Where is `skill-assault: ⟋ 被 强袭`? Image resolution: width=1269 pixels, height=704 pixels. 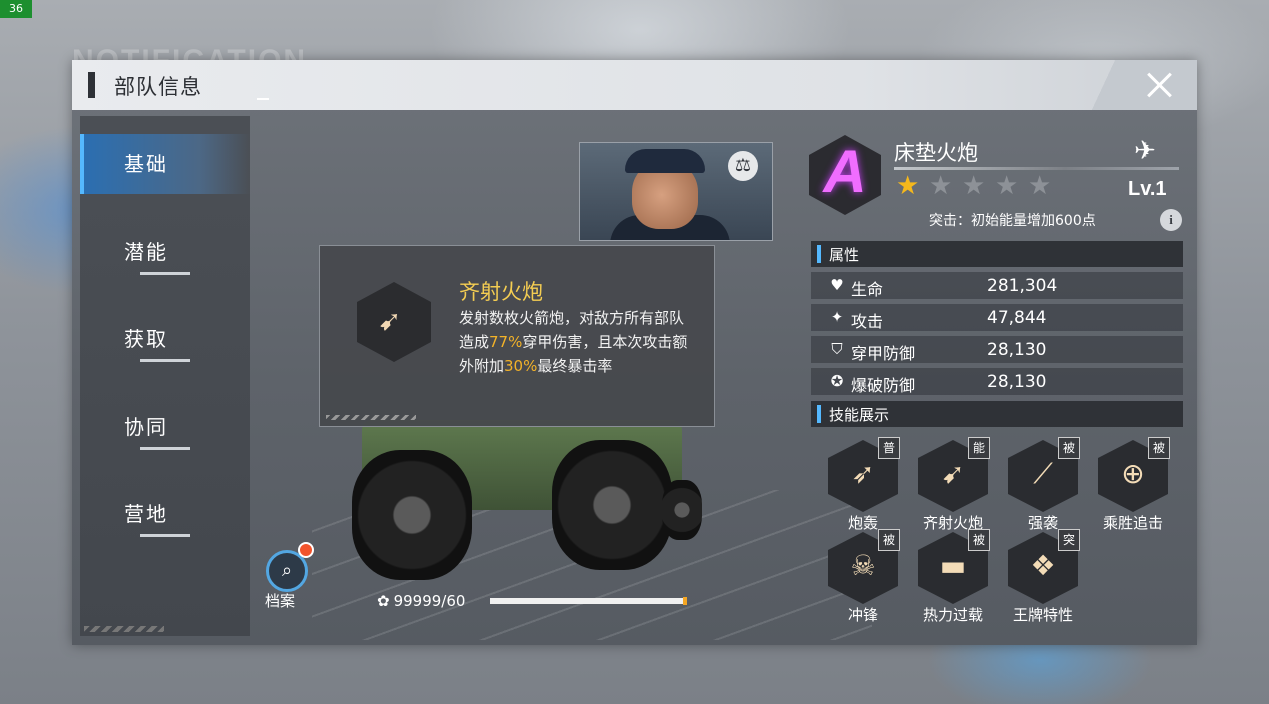
skill-assault: ⟋ 被 强袭 is located at coordinates (1043, 484).